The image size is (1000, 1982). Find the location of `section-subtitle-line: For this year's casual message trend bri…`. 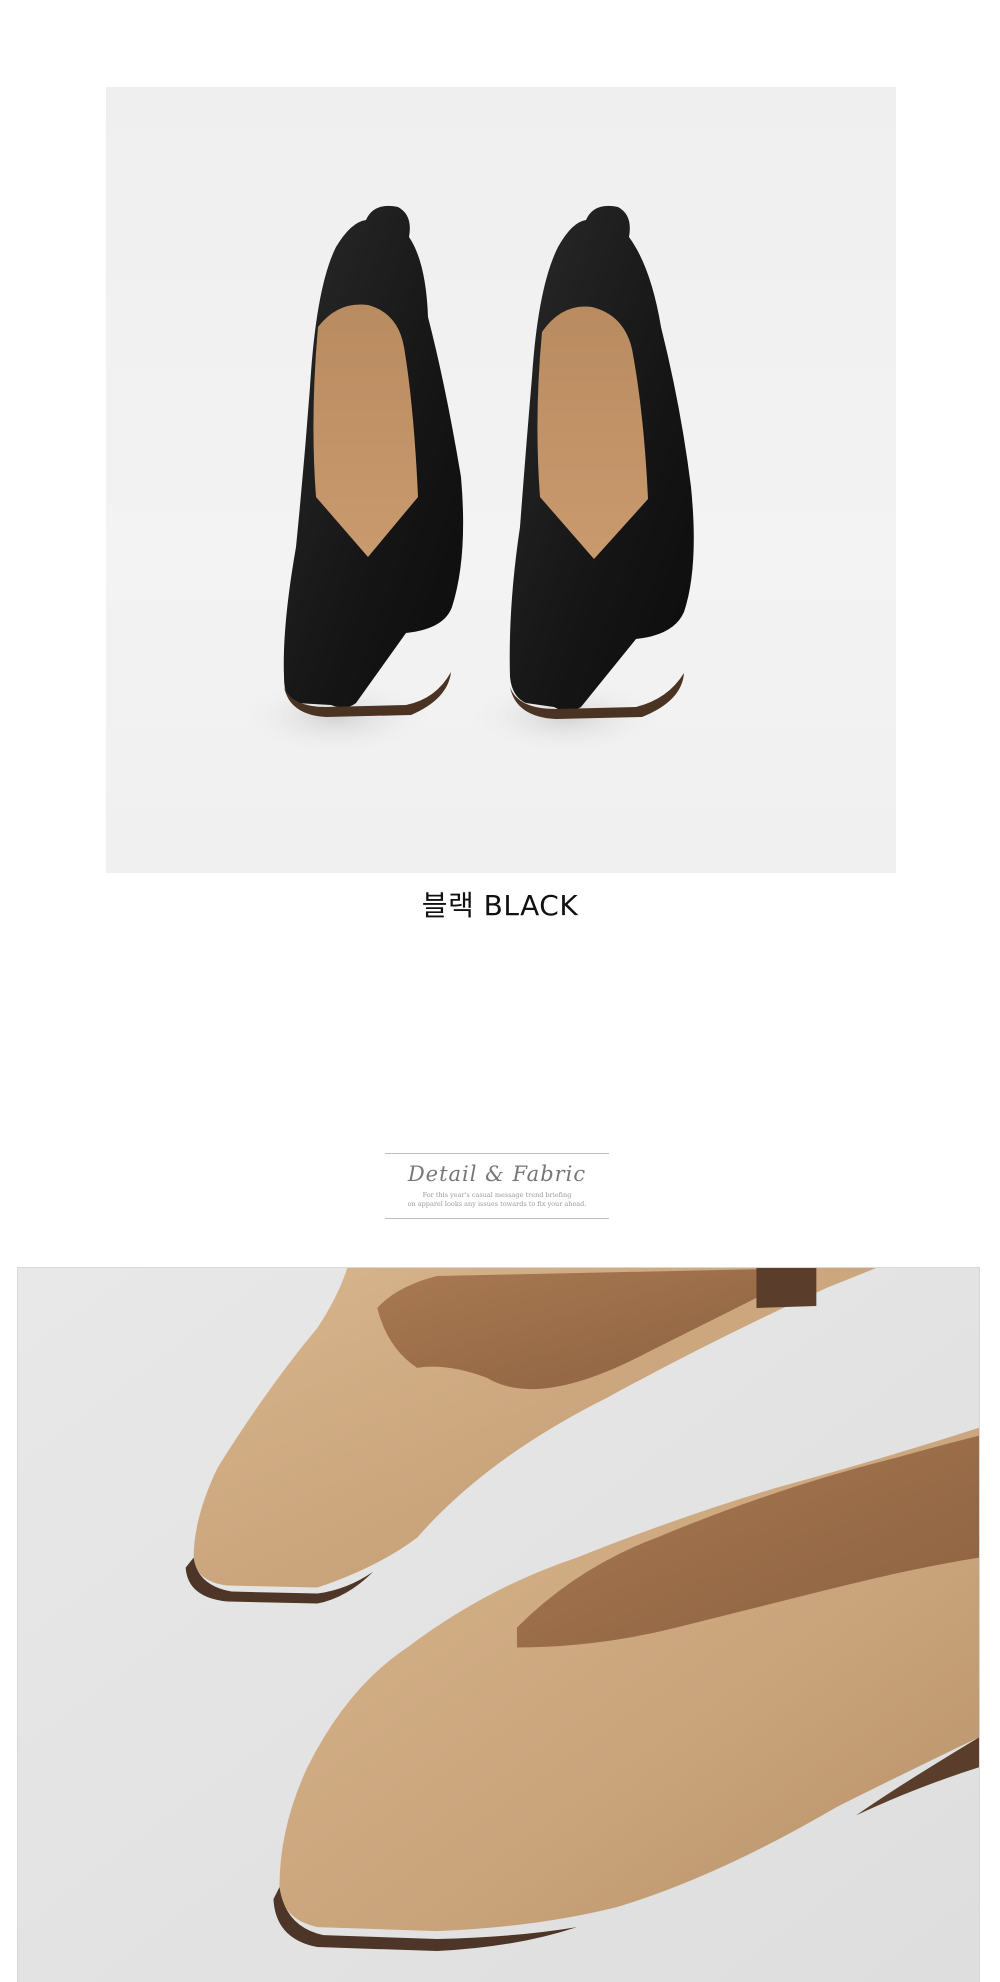

section-subtitle-line: For this year's casual message trend bri… is located at coordinates (497, 1195).